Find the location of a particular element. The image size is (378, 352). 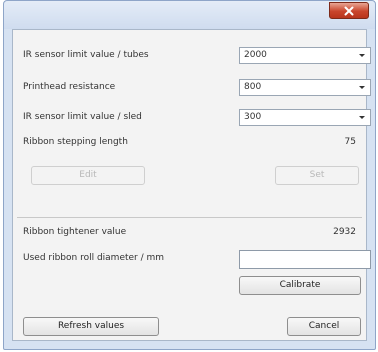

close-icon is located at coordinates (349, 10).